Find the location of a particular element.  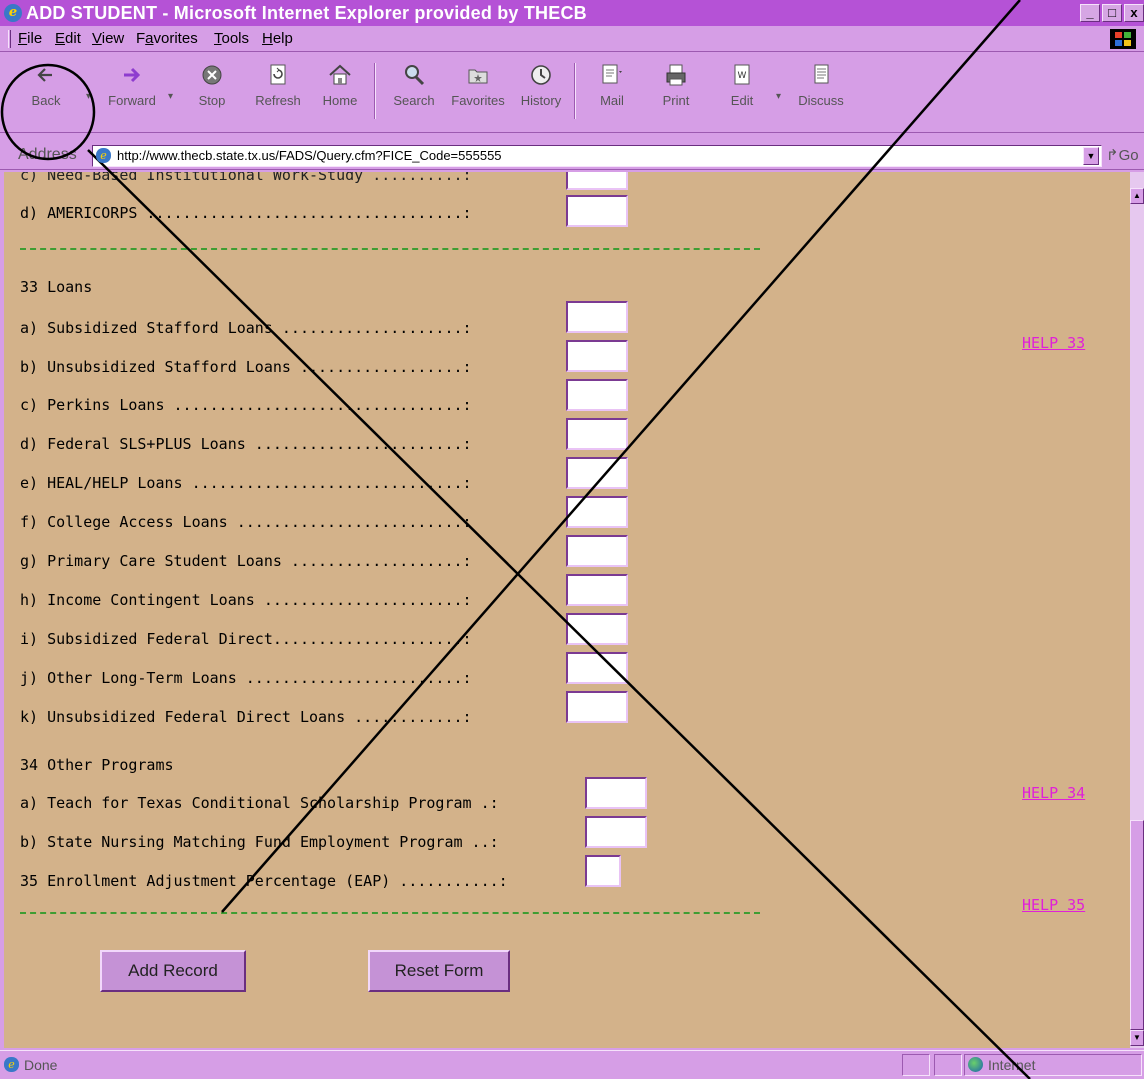

scroll-up-icon: ▲ is located at coordinates (1137, 196).